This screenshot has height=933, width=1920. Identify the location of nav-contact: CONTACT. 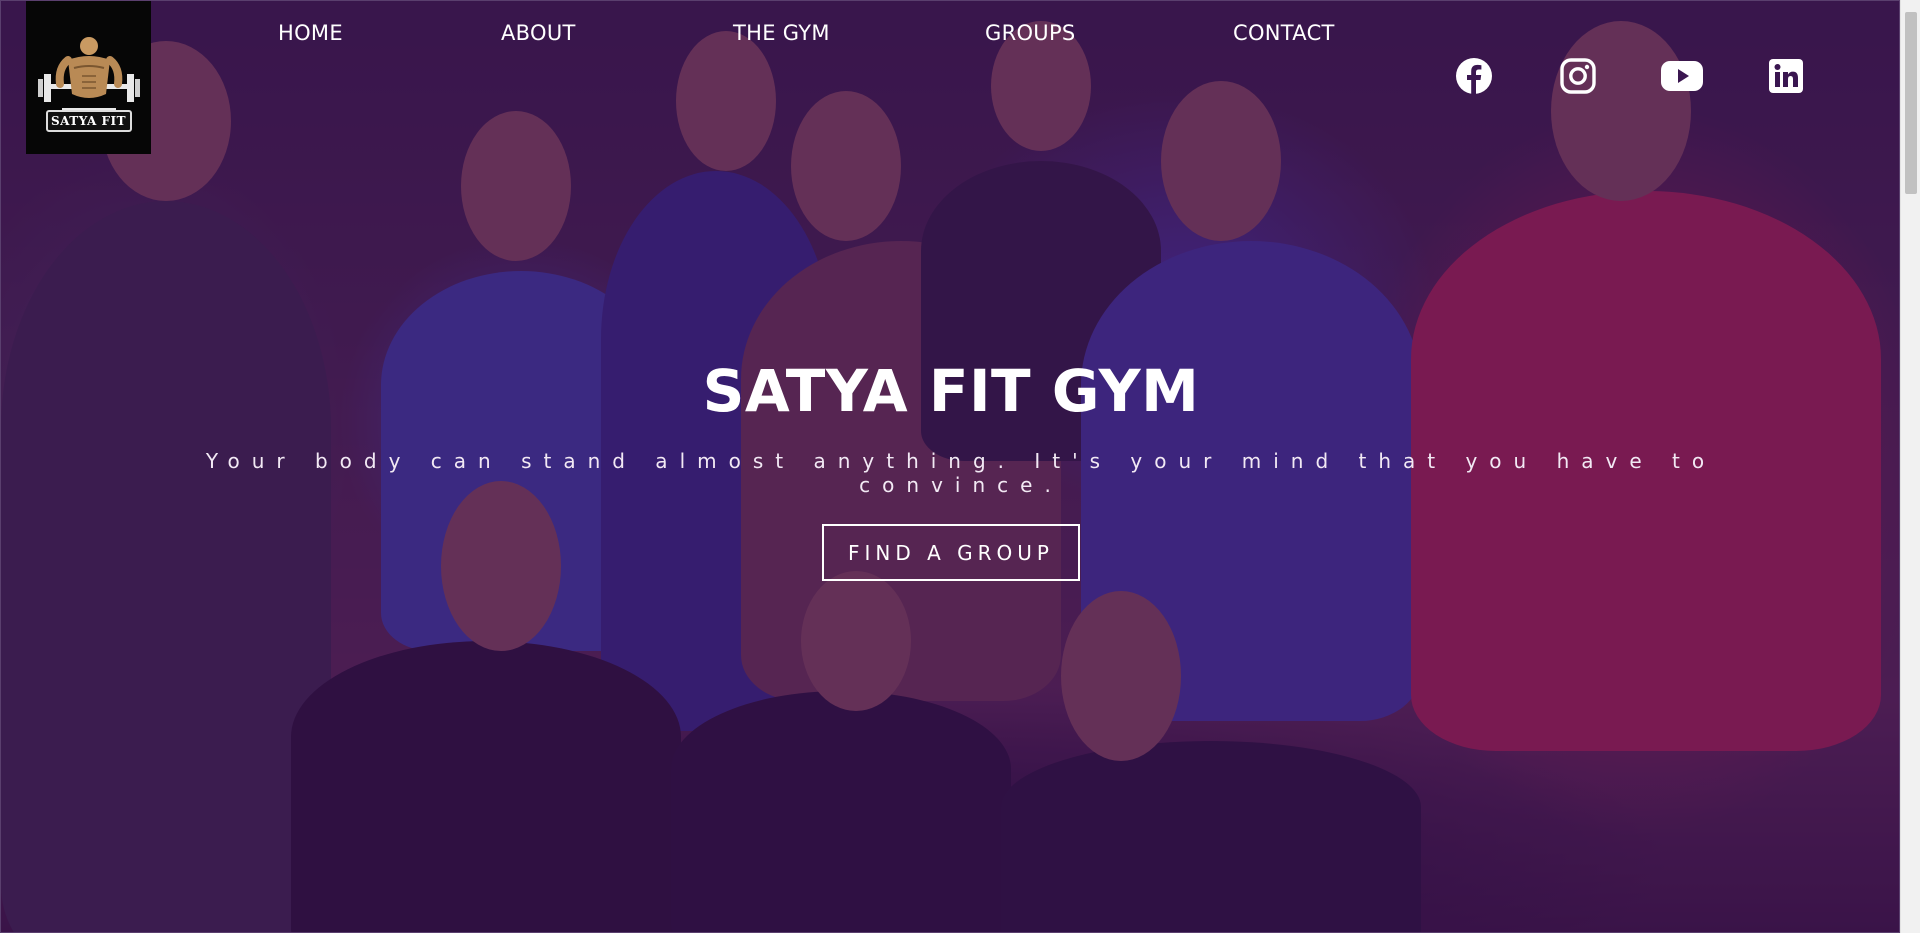
(1284, 33).